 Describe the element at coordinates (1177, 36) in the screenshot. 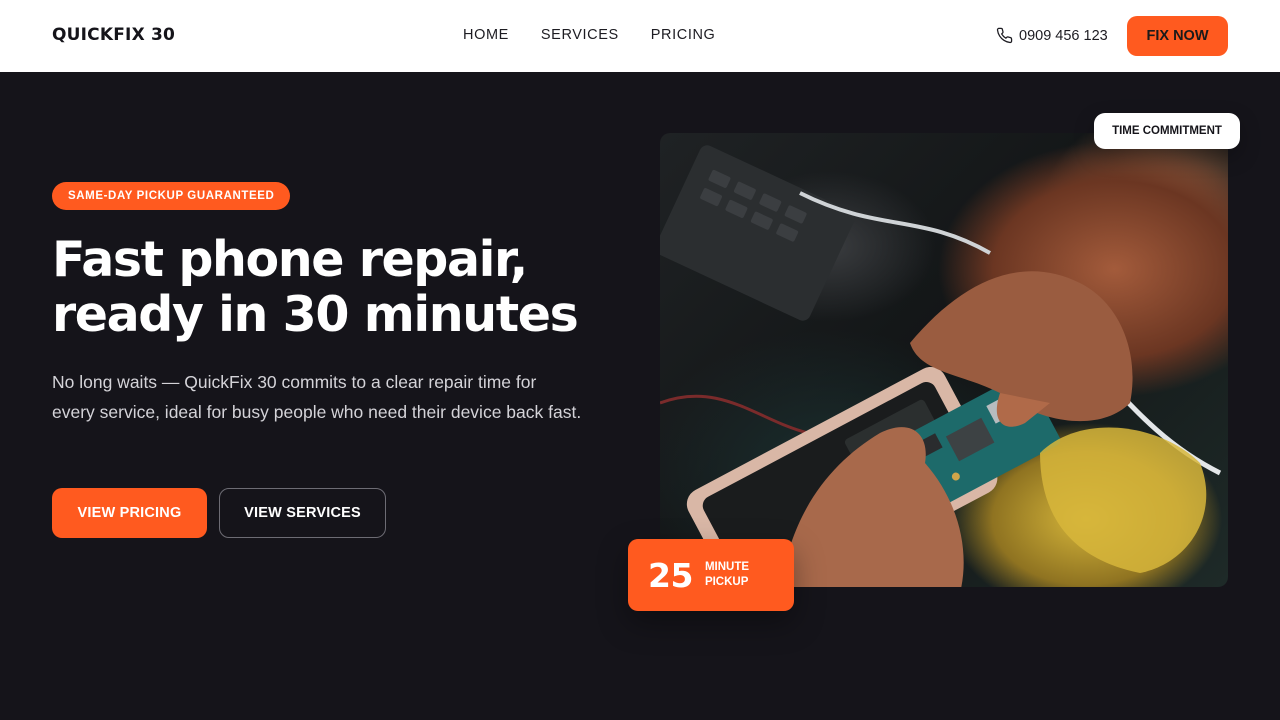

I see `fix-now-button: FIX NOW` at that location.